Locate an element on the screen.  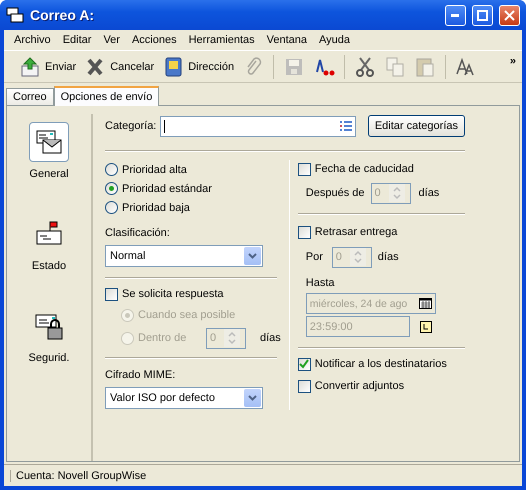
menu-item: Archivo is located at coordinates (32, 40).